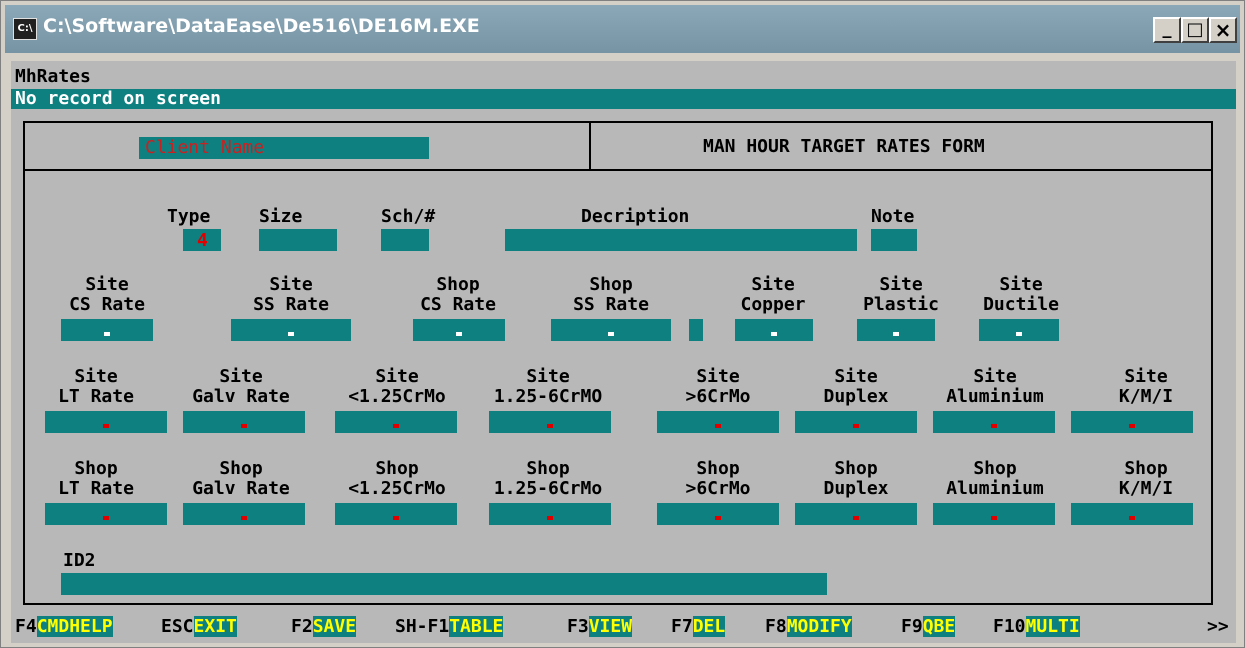 The height and width of the screenshot is (648, 1245). Describe the element at coordinates (215, 626) in the screenshot. I see `fkey-label: EXIT` at that location.